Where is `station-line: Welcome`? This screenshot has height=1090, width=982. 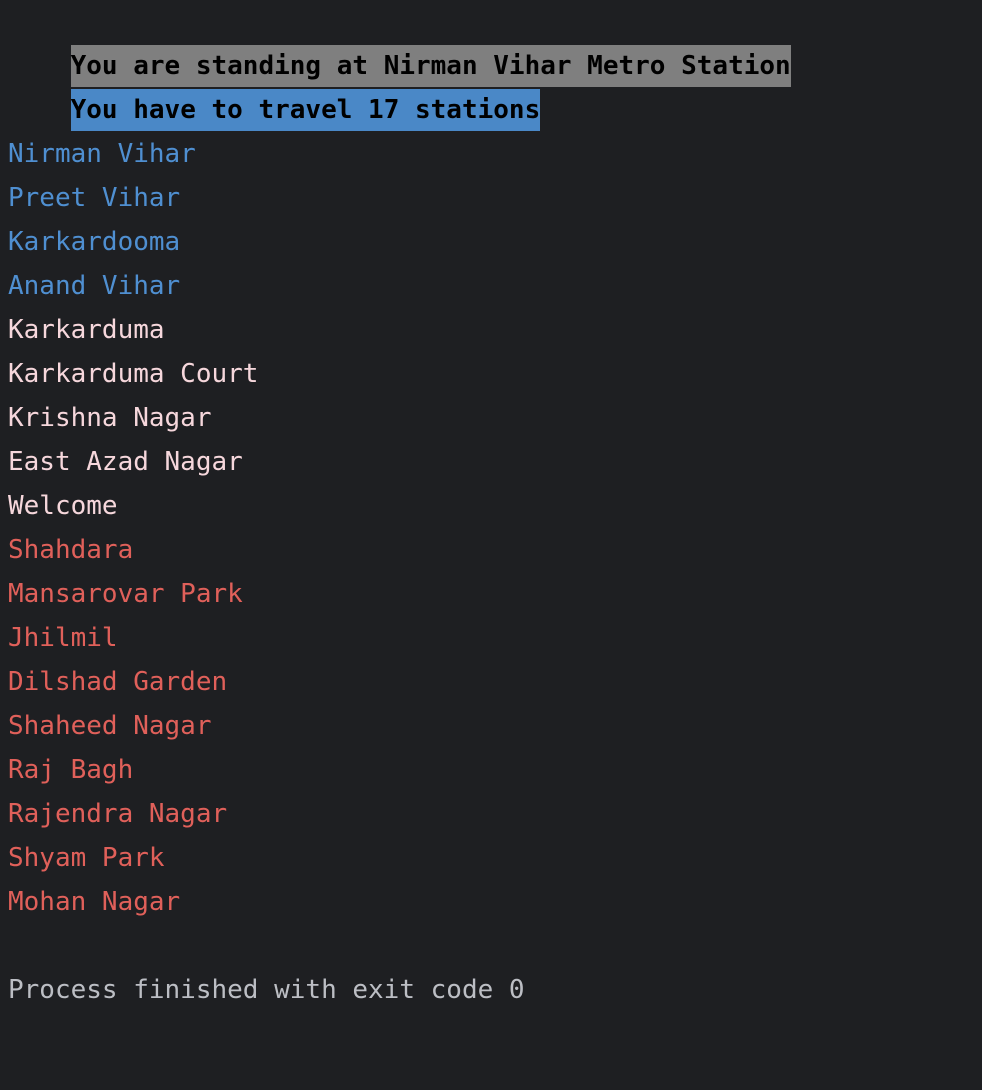
station-line: Welcome is located at coordinates (63, 506).